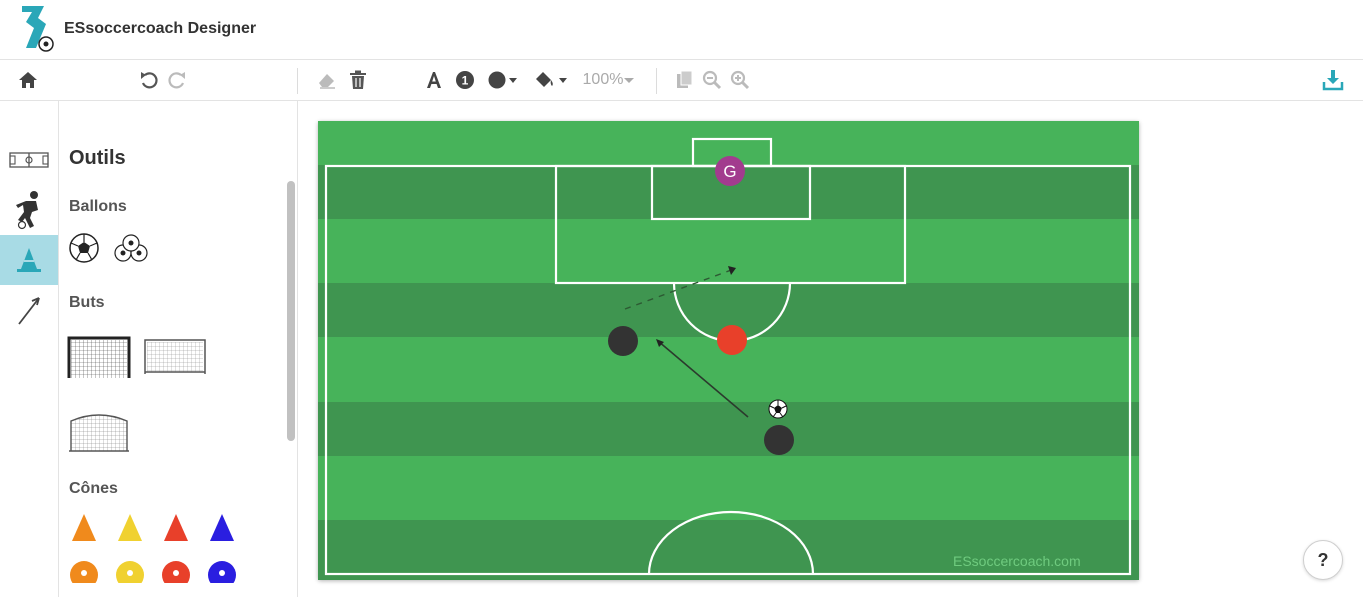 The height and width of the screenshot is (597, 1363). I want to click on redo-icon, so click(177, 80).